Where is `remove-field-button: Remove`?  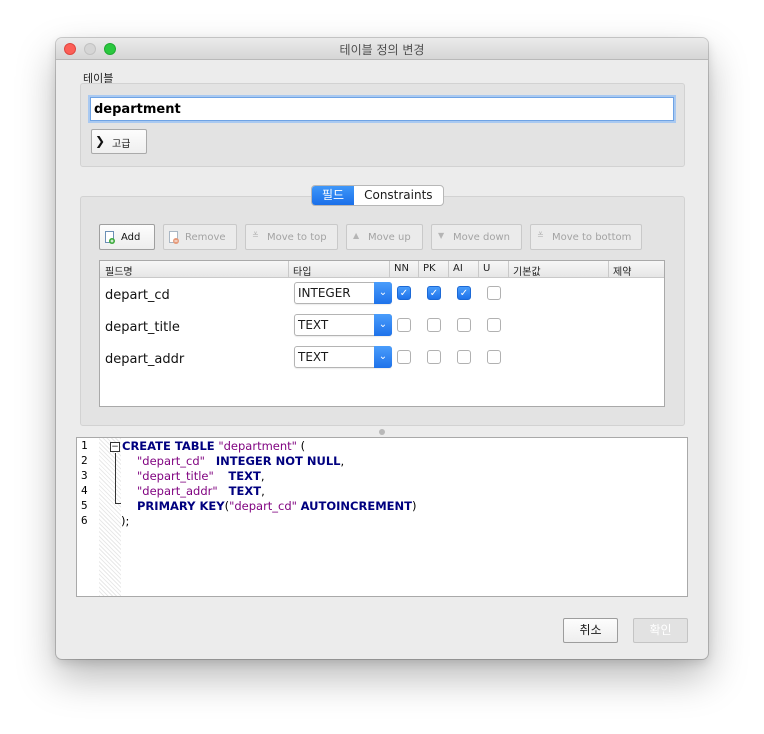 remove-field-button: Remove is located at coordinates (200, 237).